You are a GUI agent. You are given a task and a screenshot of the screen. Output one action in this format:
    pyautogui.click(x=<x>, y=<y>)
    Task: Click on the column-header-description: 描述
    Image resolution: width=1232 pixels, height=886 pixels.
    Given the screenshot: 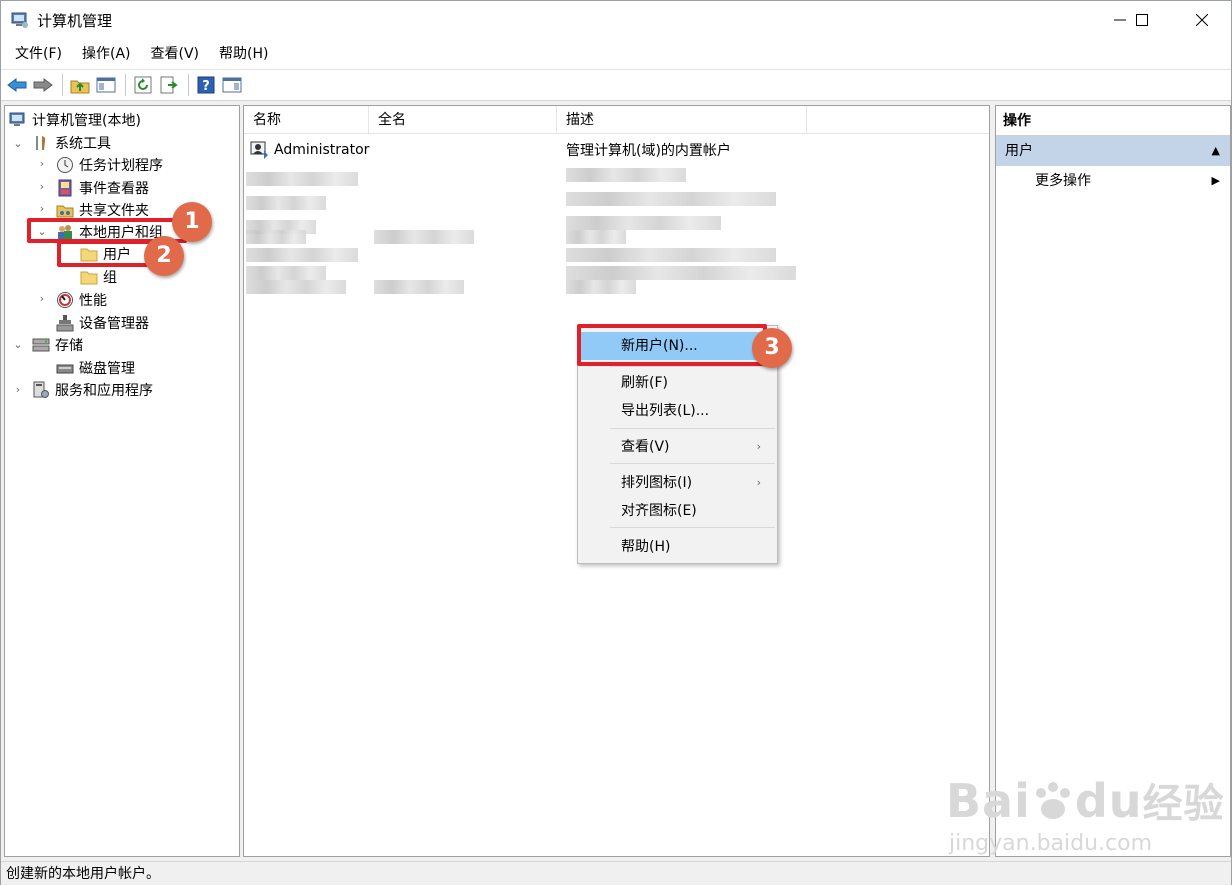 What is the action you would take?
    pyautogui.click(x=682, y=120)
    